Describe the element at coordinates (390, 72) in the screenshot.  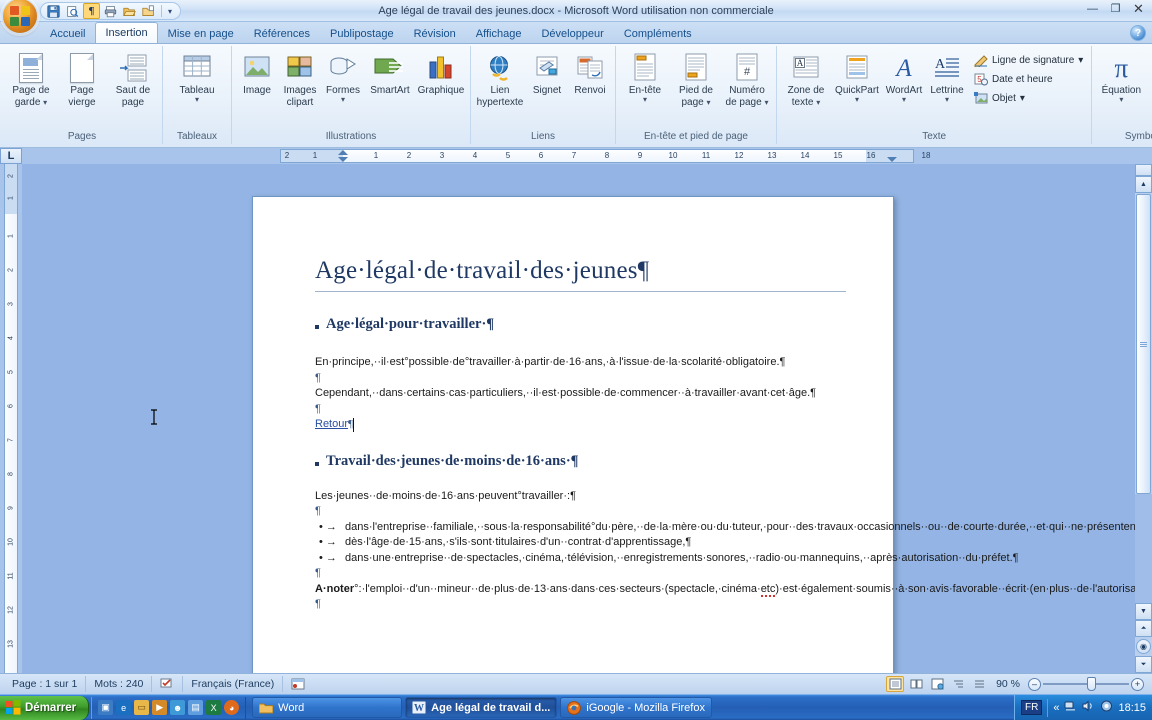
I see `smartart-button: SmartArt` at that location.